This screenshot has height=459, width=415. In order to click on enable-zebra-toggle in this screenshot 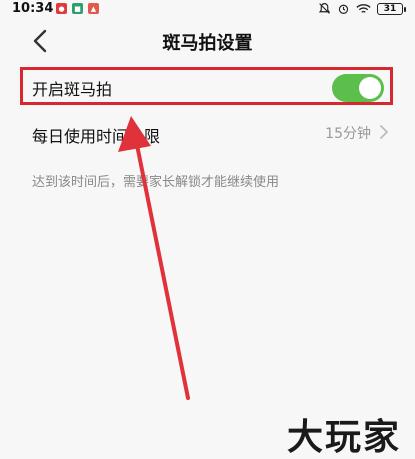, I will do `click(358, 88)`.